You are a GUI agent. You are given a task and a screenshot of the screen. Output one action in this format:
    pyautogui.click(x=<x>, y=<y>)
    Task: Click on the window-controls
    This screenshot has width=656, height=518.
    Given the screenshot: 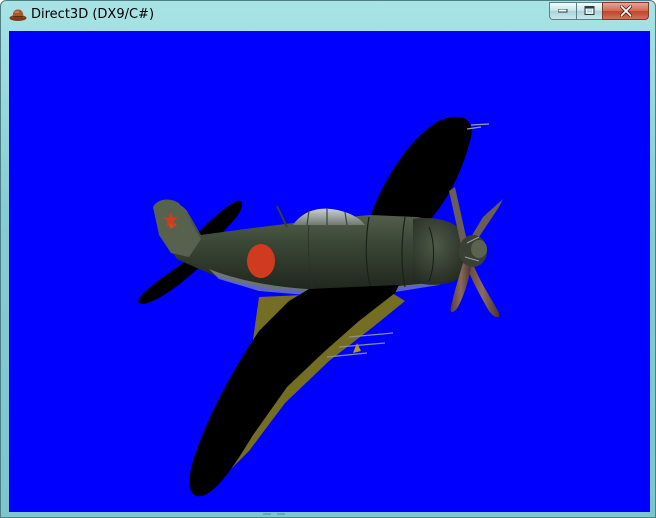 What is the action you would take?
    pyautogui.click(x=599, y=11)
    